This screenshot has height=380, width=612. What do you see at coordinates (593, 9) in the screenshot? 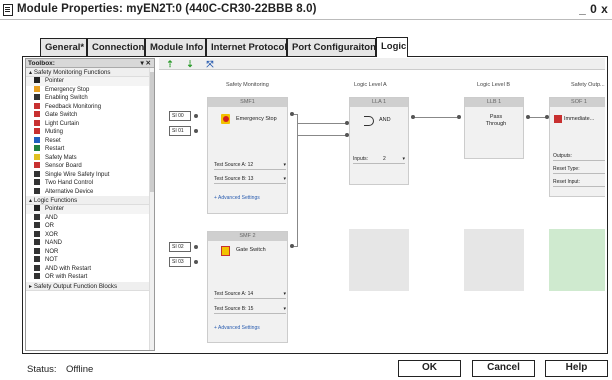
I see `restore-button: 0` at bounding box center [593, 9].